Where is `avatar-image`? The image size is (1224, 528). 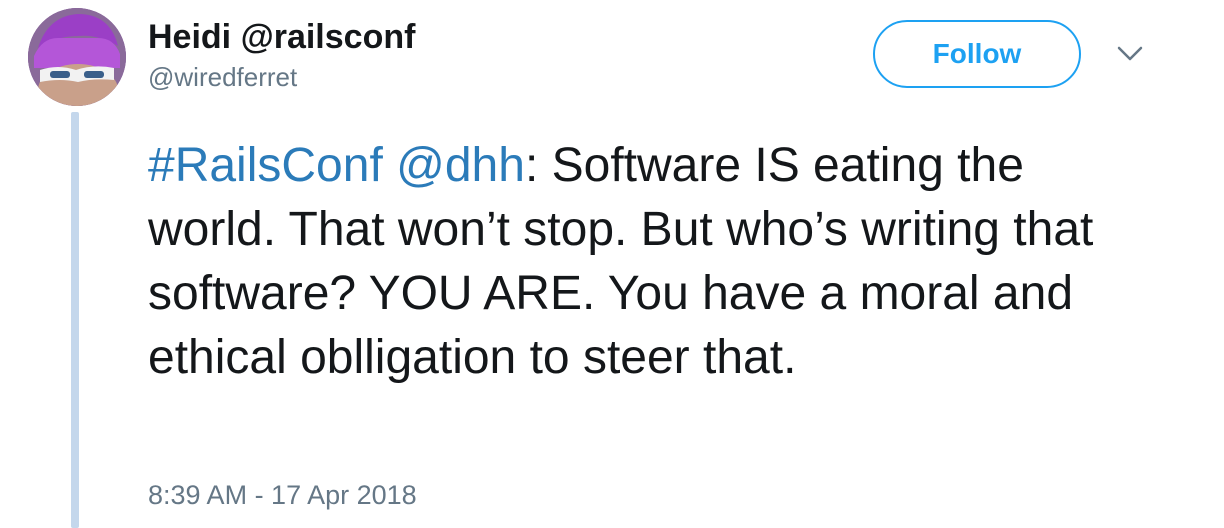
avatar-image is located at coordinates (77, 57).